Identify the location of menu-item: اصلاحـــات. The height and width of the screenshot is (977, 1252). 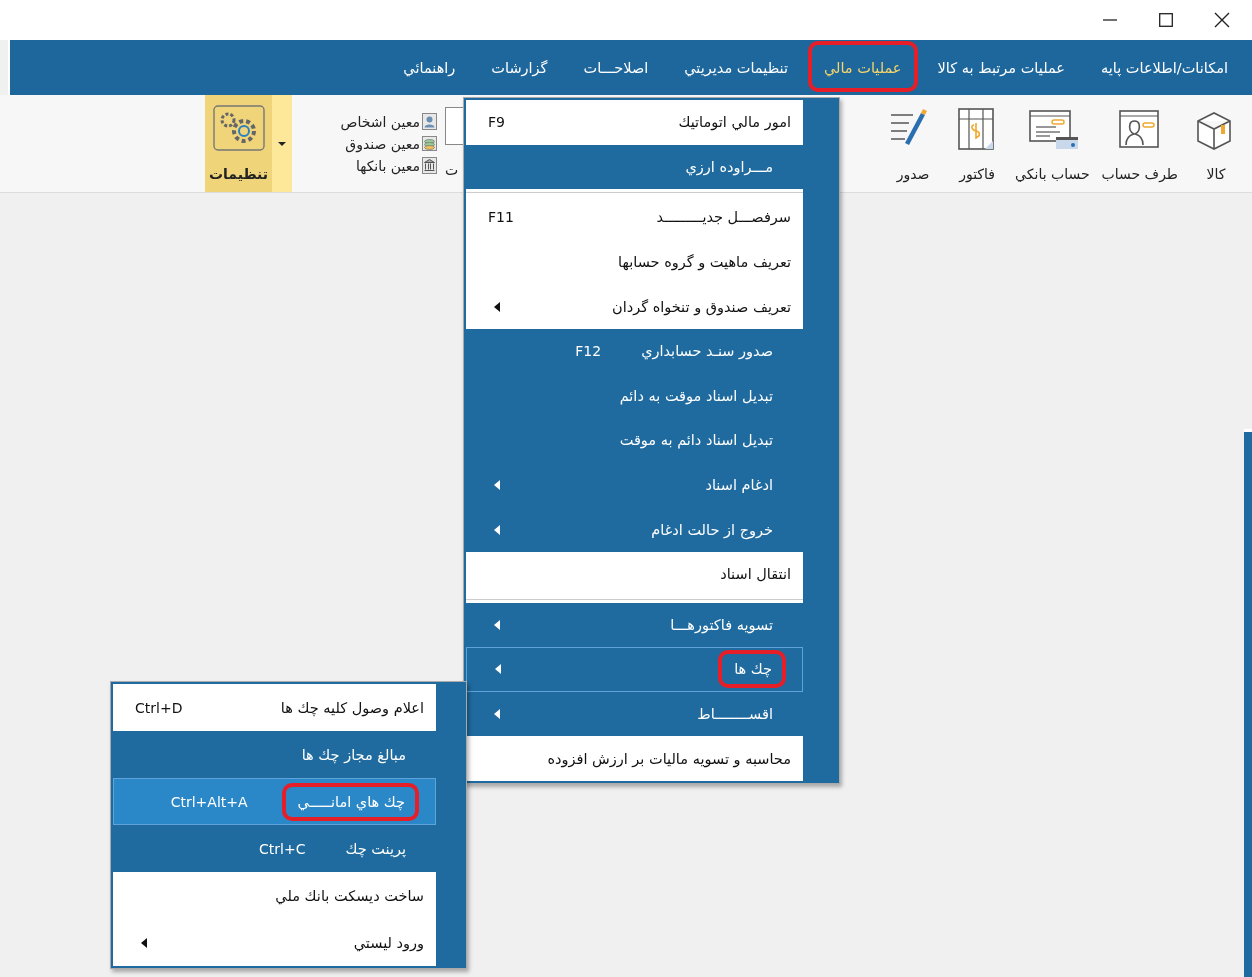
(616, 67).